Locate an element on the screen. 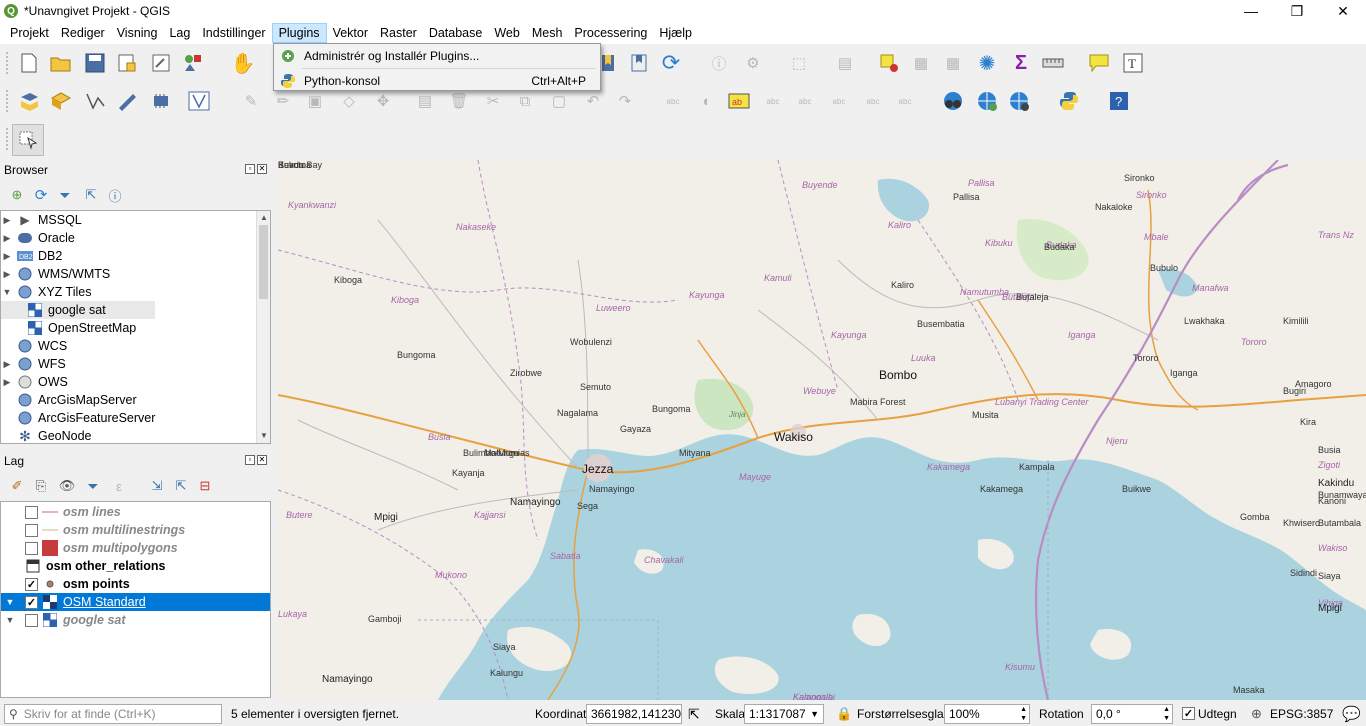 The height and width of the screenshot is (726, 1366). add-feature-icon: ◇ is located at coordinates (349, 101).